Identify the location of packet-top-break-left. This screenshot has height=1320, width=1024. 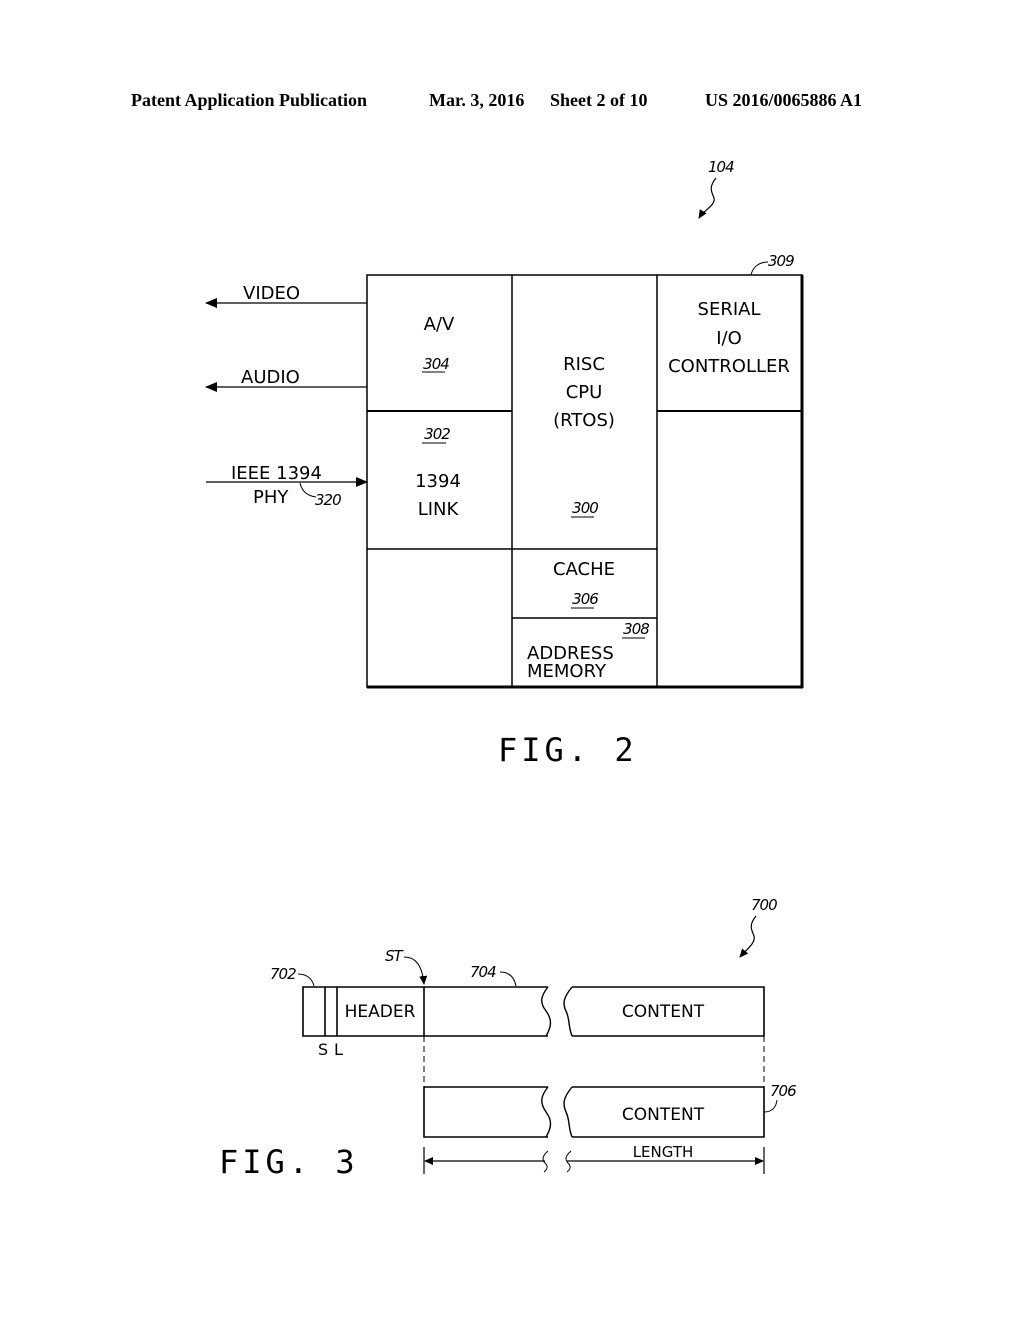
(546, 1011).